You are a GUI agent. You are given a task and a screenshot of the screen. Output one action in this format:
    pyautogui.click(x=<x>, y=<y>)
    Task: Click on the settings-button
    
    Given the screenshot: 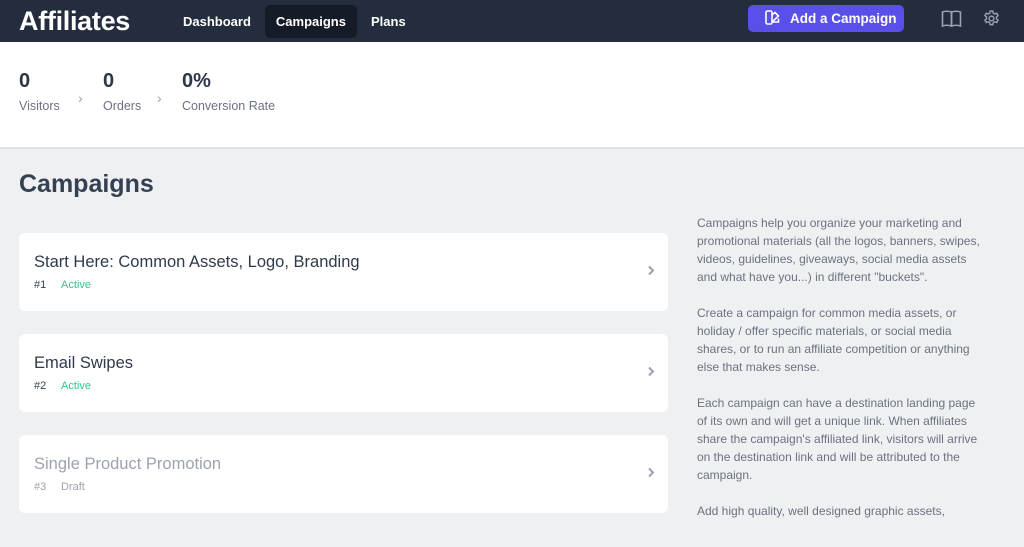 What is the action you would take?
    pyautogui.click(x=991, y=21)
    